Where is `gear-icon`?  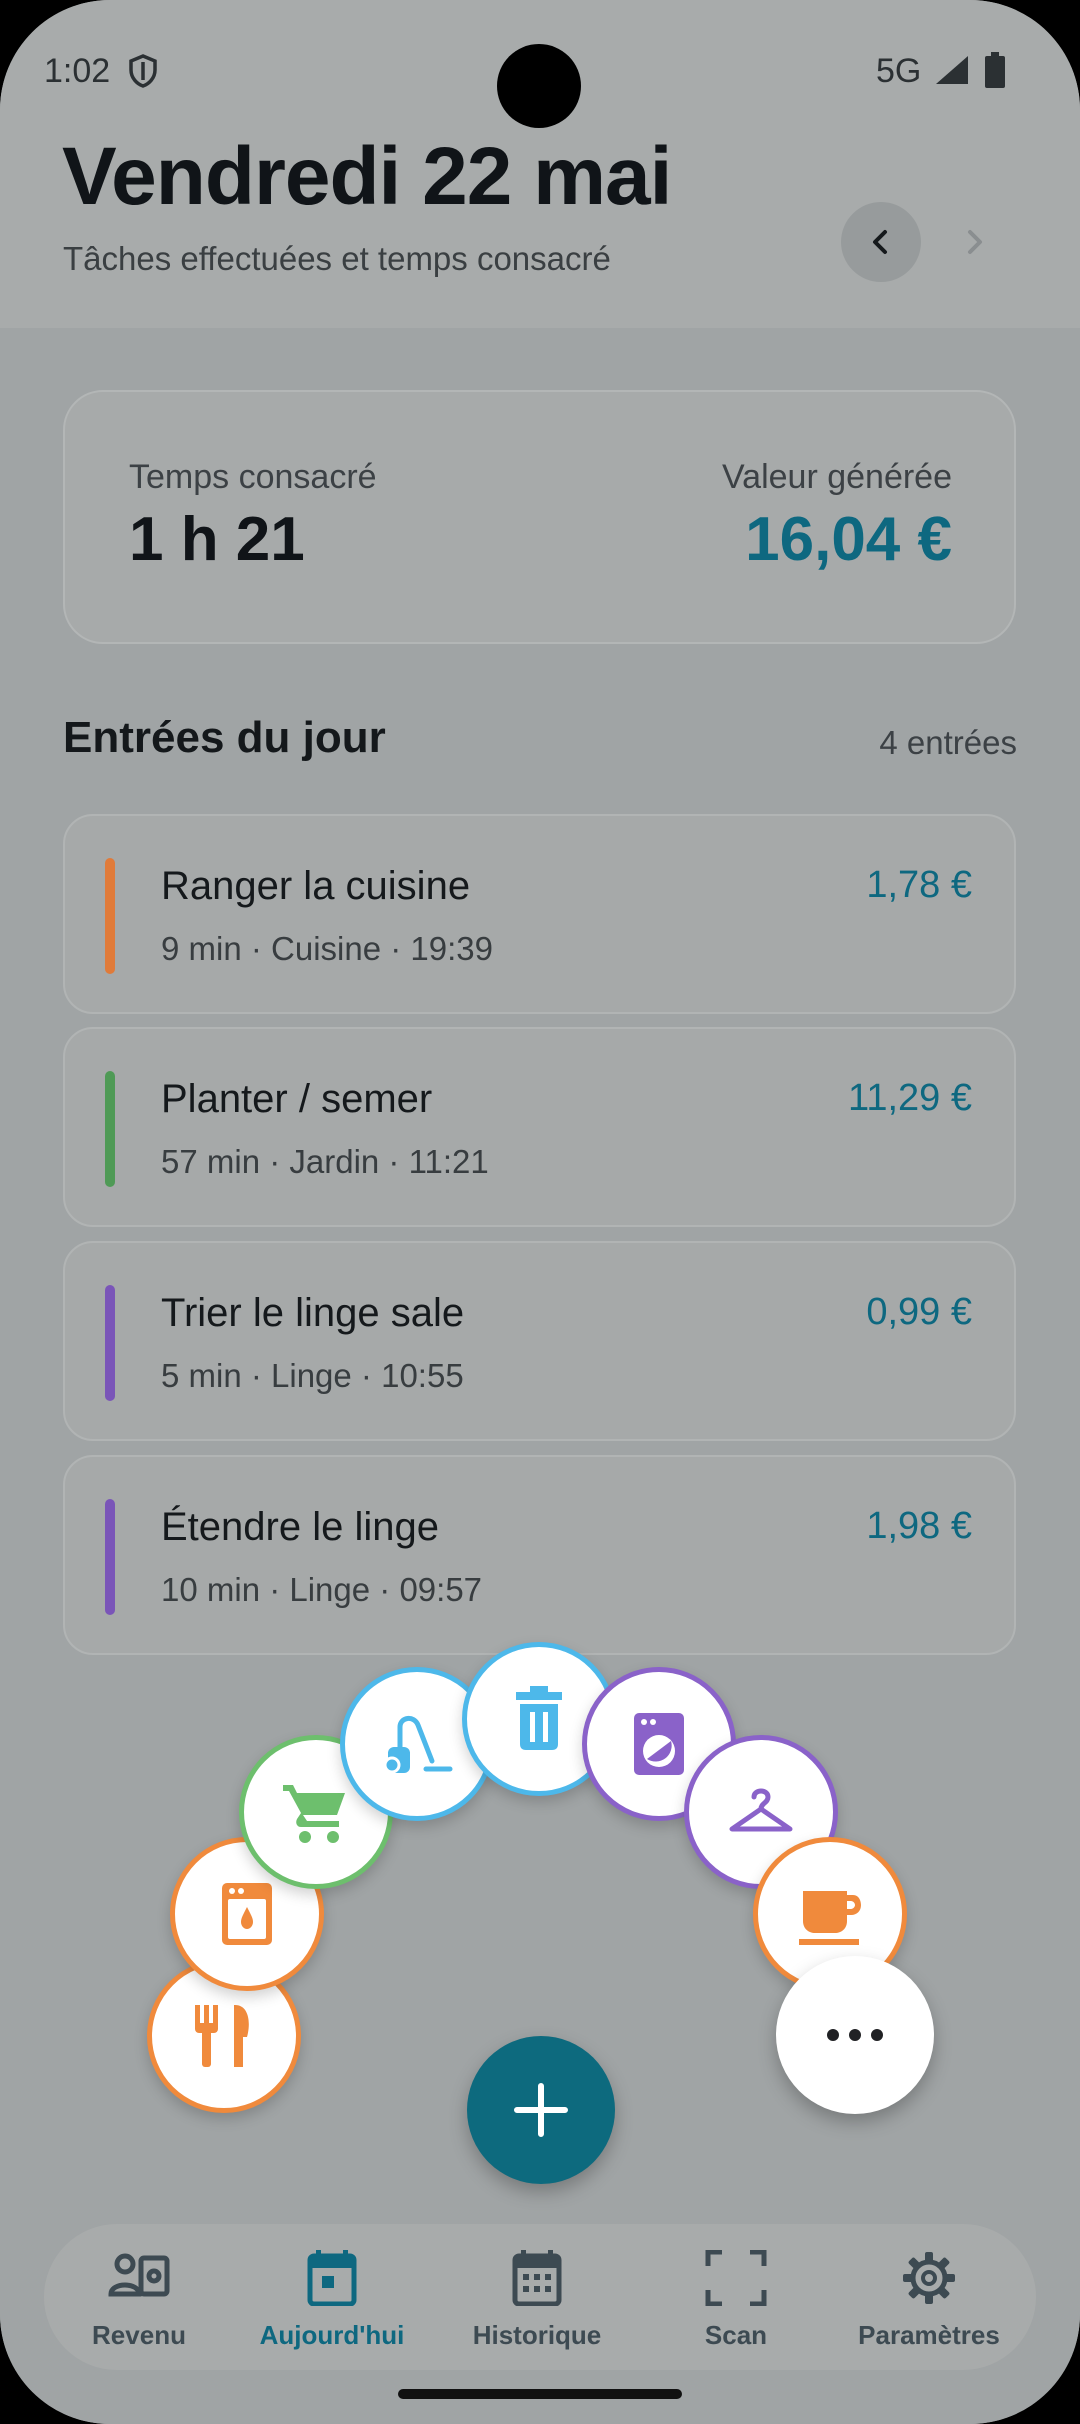 gear-icon is located at coordinates (929, 2278).